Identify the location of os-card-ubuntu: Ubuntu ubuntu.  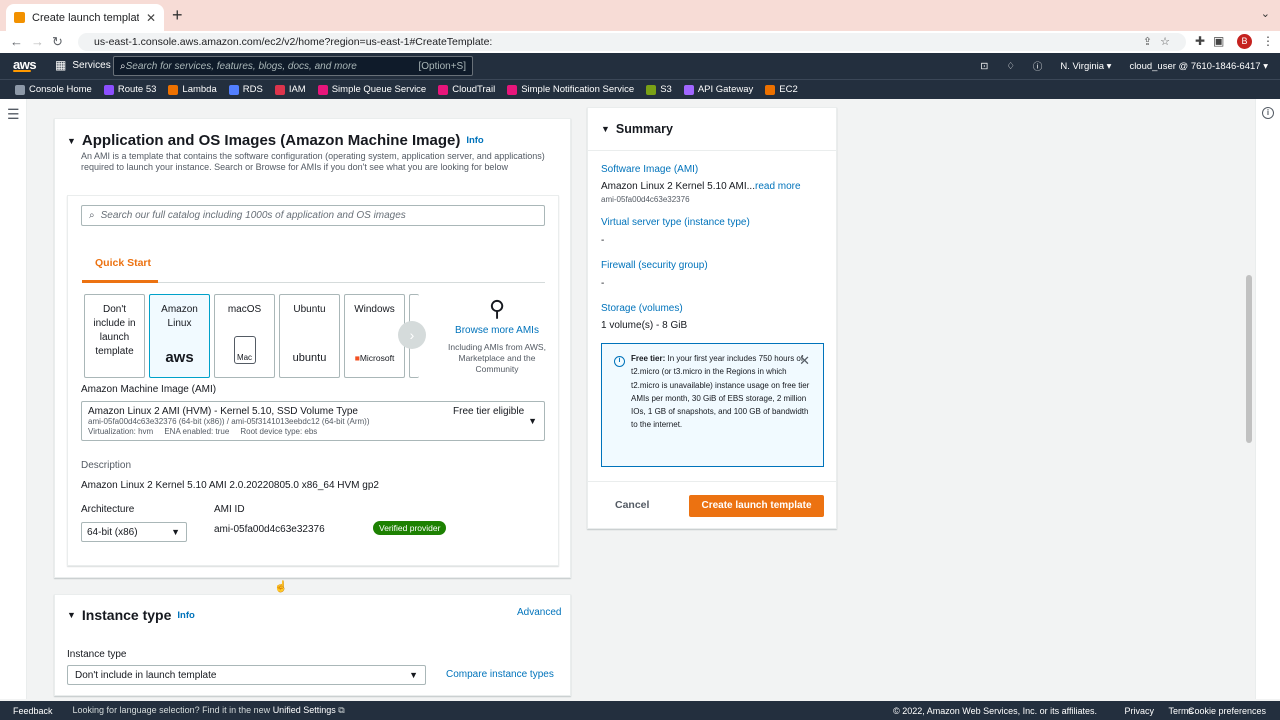
(309, 336).